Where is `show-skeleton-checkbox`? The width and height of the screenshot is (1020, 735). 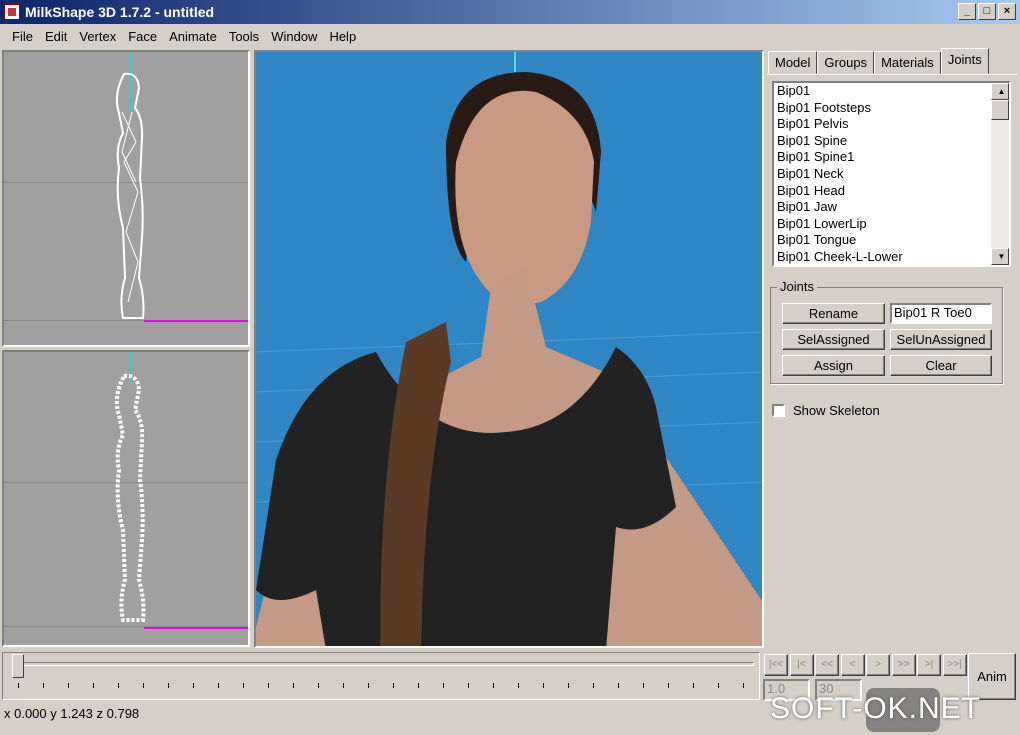 show-skeleton-checkbox is located at coordinates (778, 410).